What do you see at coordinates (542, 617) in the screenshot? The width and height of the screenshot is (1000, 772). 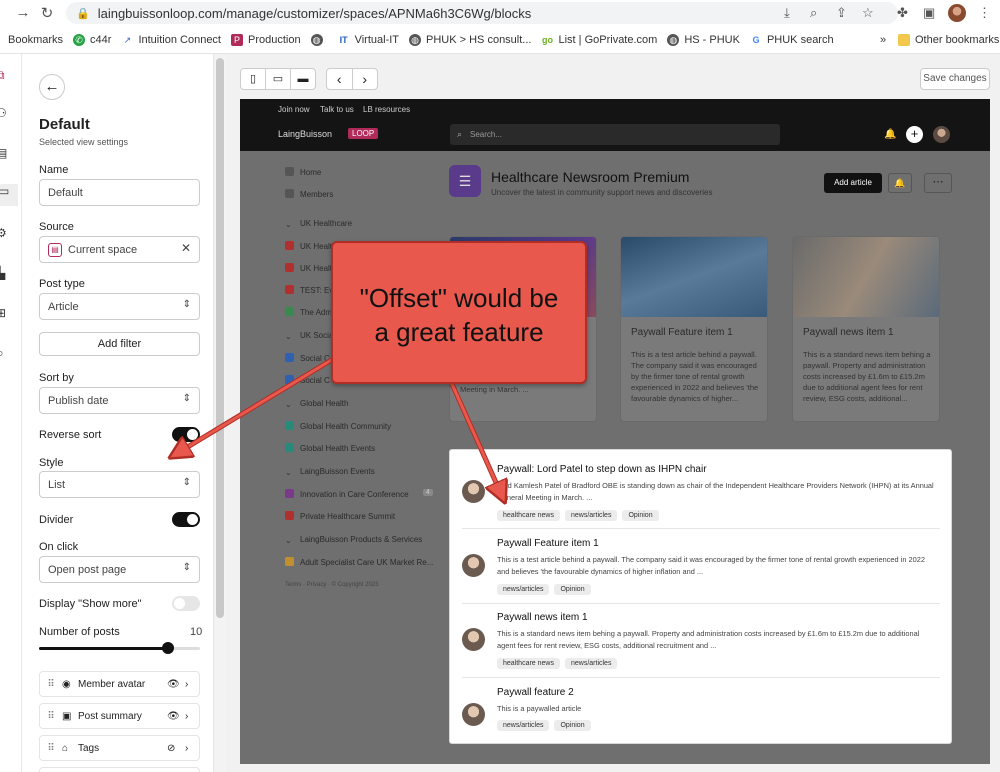 I see `post-title: Paywall news item 1` at bounding box center [542, 617].